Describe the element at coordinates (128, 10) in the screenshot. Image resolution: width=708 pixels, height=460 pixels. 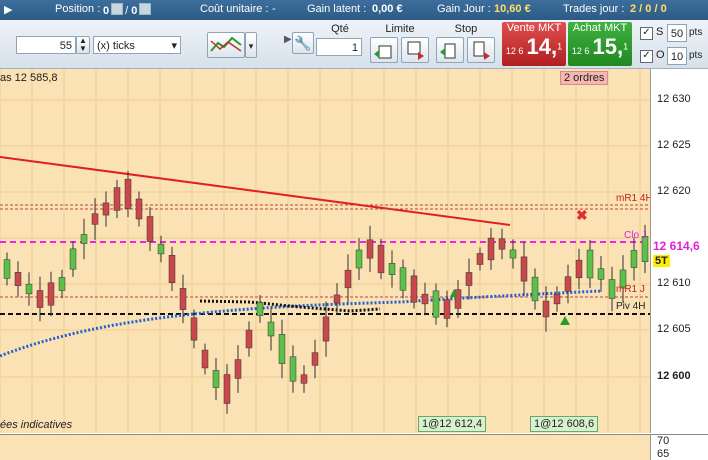
I see `position-value: 0/ 0` at that location.